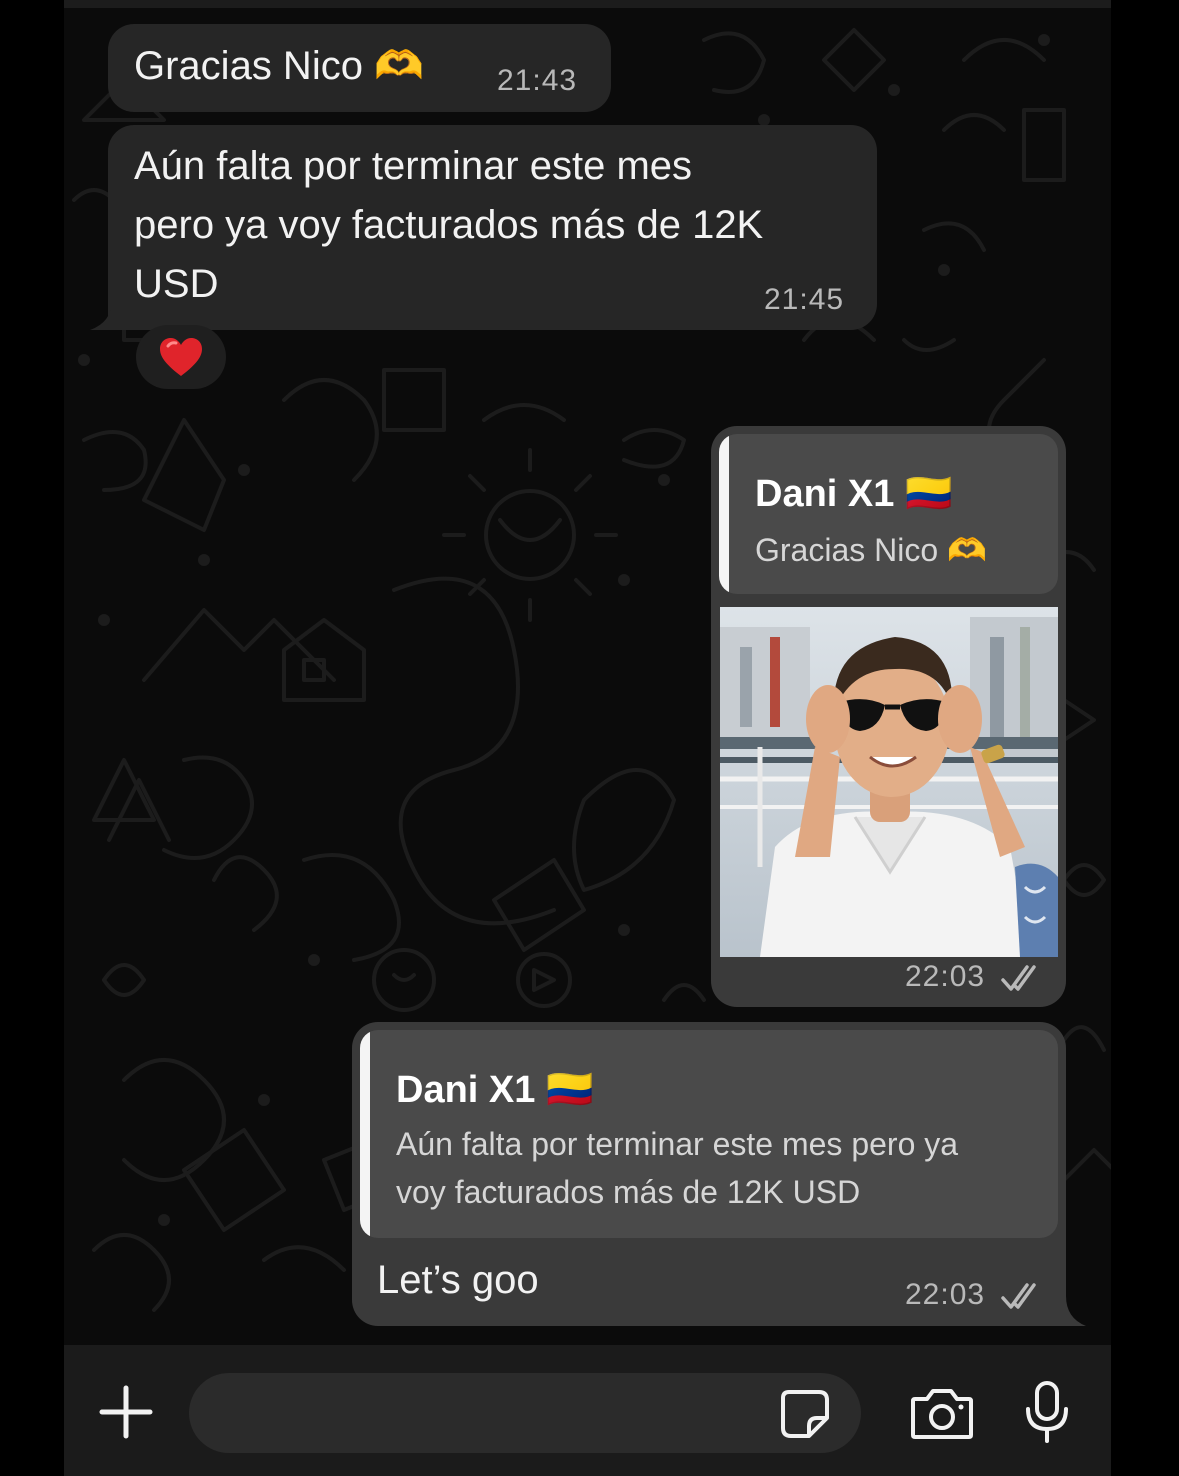 The height and width of the screenshot is (1476, 1179). Describe the element at coordinates (413, 166) in the screenshot. I see `message-text-line-1: Aún falta por terminar este mes` at that location.